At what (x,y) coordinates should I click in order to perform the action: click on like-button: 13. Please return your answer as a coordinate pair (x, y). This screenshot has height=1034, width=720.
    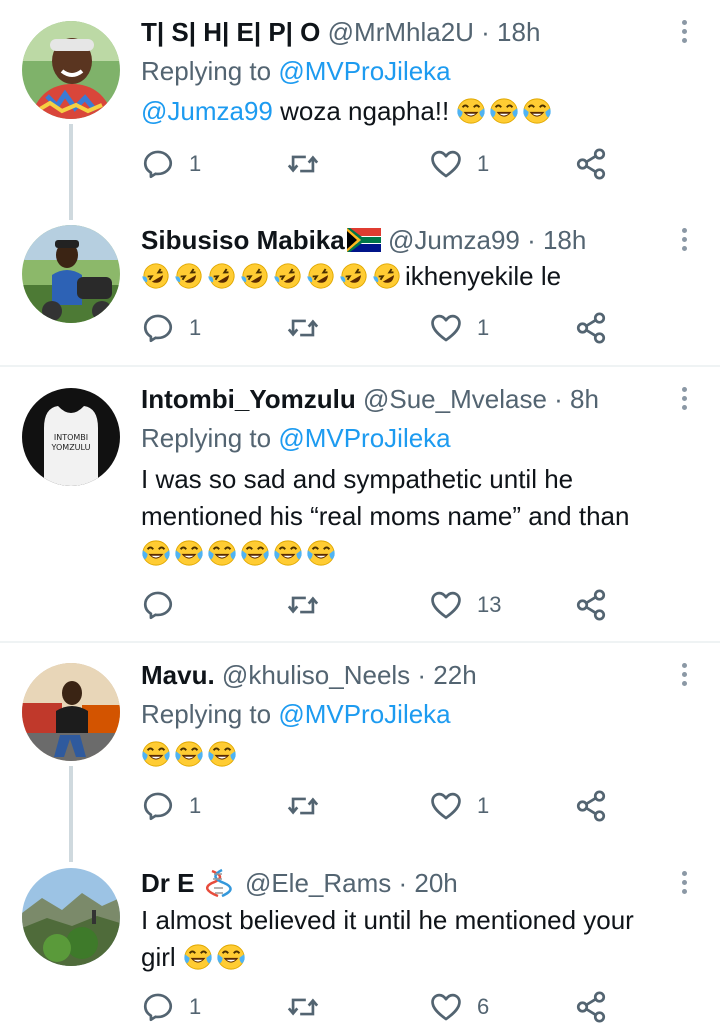
    Looking at the image, I should click on (465, 605).